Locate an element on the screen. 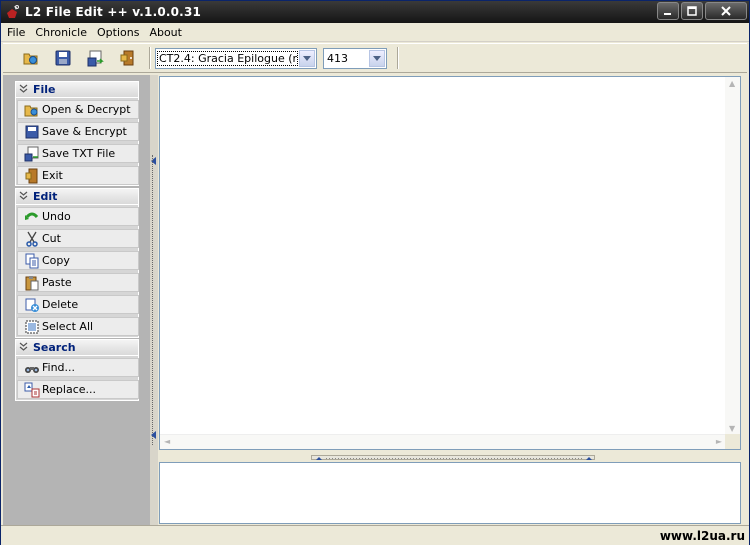  scroll-left-arrow-icon: ◄ is located at coordinates (167, 441).